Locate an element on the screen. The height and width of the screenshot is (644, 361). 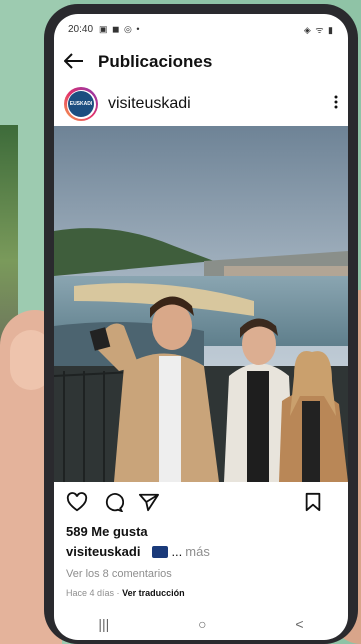
post-time-ago: Hace 4 días is located at coordinates (90, 593).